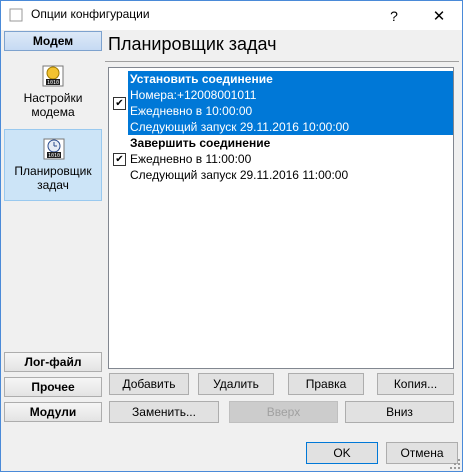  I want to click on sidebar-item-task-scheduler: 1010 Планировщик задач, so click(53, 165).